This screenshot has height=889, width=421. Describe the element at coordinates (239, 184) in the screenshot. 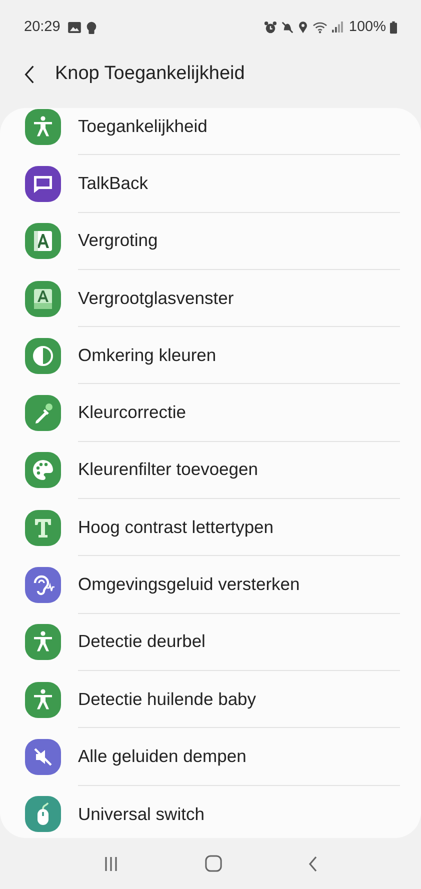

I see `item-label: TalkBack` at that location.